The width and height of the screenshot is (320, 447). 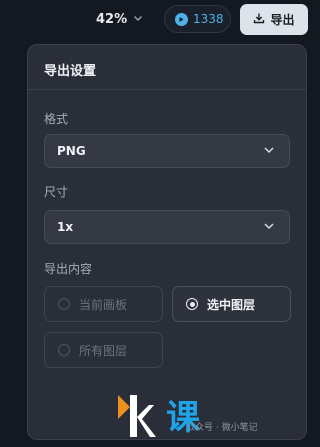 I want to click on export-button: 导出, so click(x=274, y=19).